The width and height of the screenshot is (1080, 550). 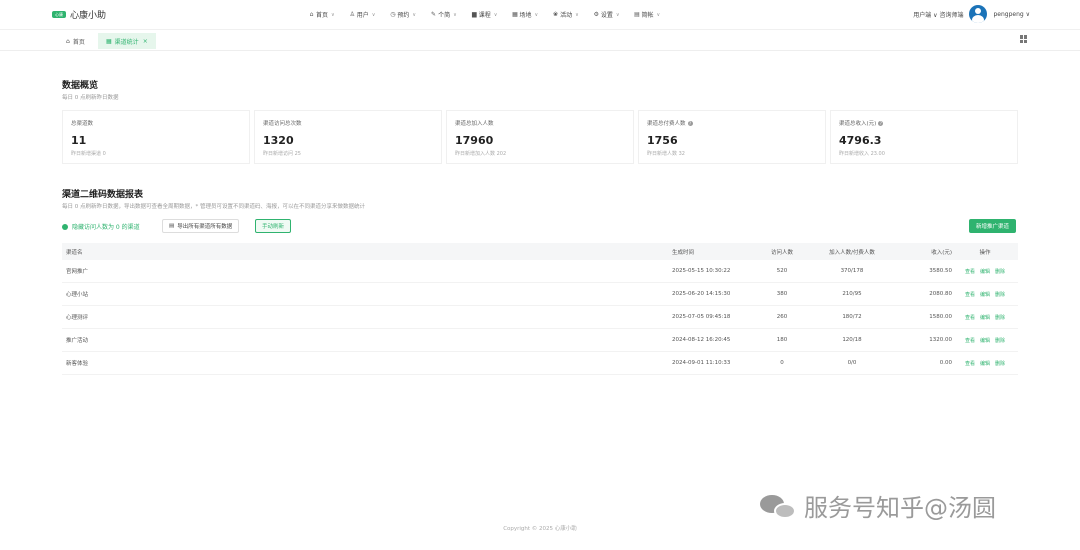 What do you see at coordinates (127, 41) in the screenshot?
I see `tab-channel-stats: ▦ 渠道统计 ×` at bounding box center [127, 41].